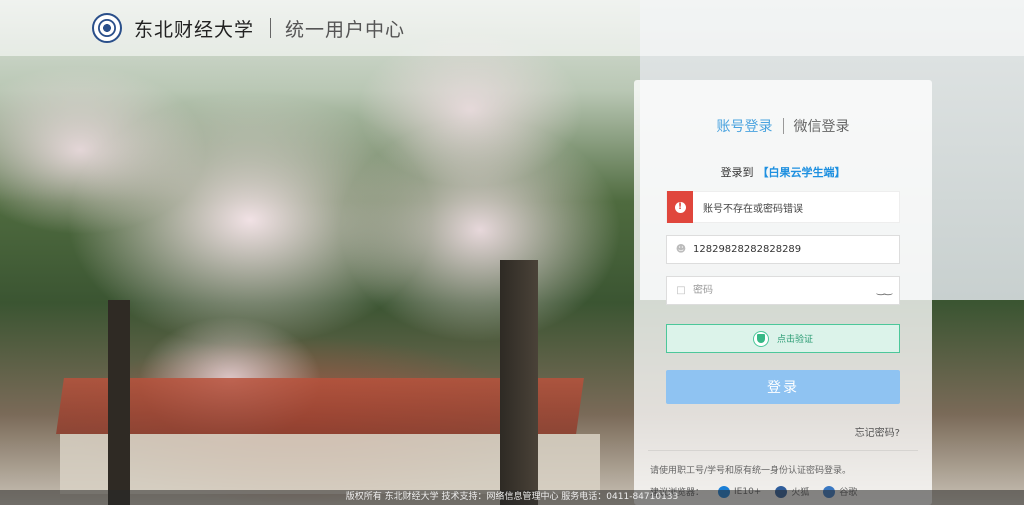 This screenshot has width=1024, height=505. What do you see at coordinates (801, 172) in the screenshot?
I see `login-target-app: 【白果云学生端】` at bounding box center [801, 172].